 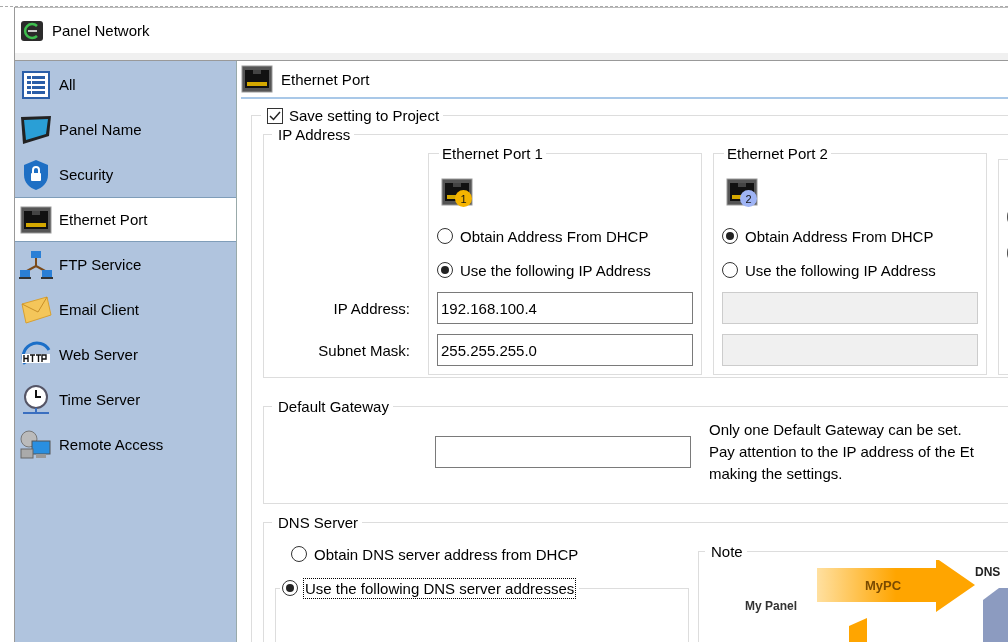 I want to click on group-title: Note, so click(x=727, y=551).